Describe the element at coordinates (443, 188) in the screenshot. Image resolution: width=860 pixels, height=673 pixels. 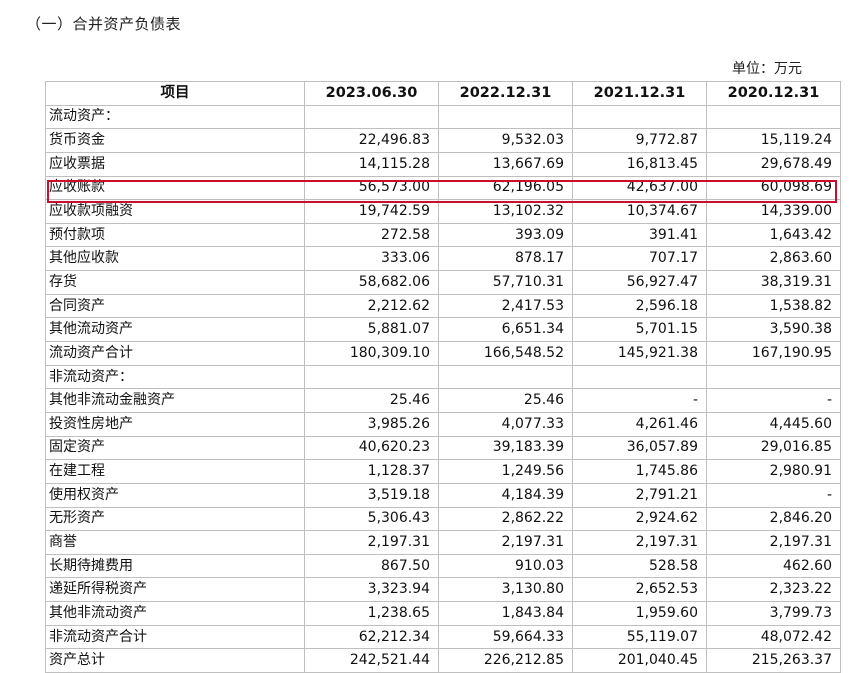
I see `table-row: 应收账款 56,573.00 62,196.05 42,637.00 60,098.69` at that location.